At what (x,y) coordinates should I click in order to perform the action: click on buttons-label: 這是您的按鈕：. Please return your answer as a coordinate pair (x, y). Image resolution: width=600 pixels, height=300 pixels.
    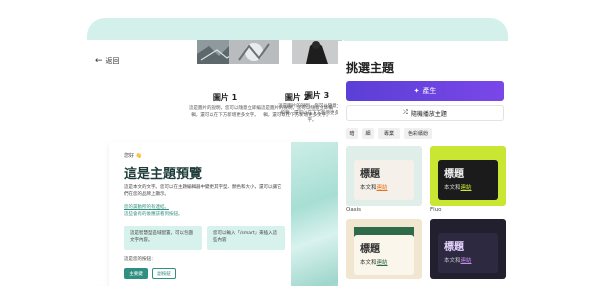
    Looking at the image, I should click on (140, 259).